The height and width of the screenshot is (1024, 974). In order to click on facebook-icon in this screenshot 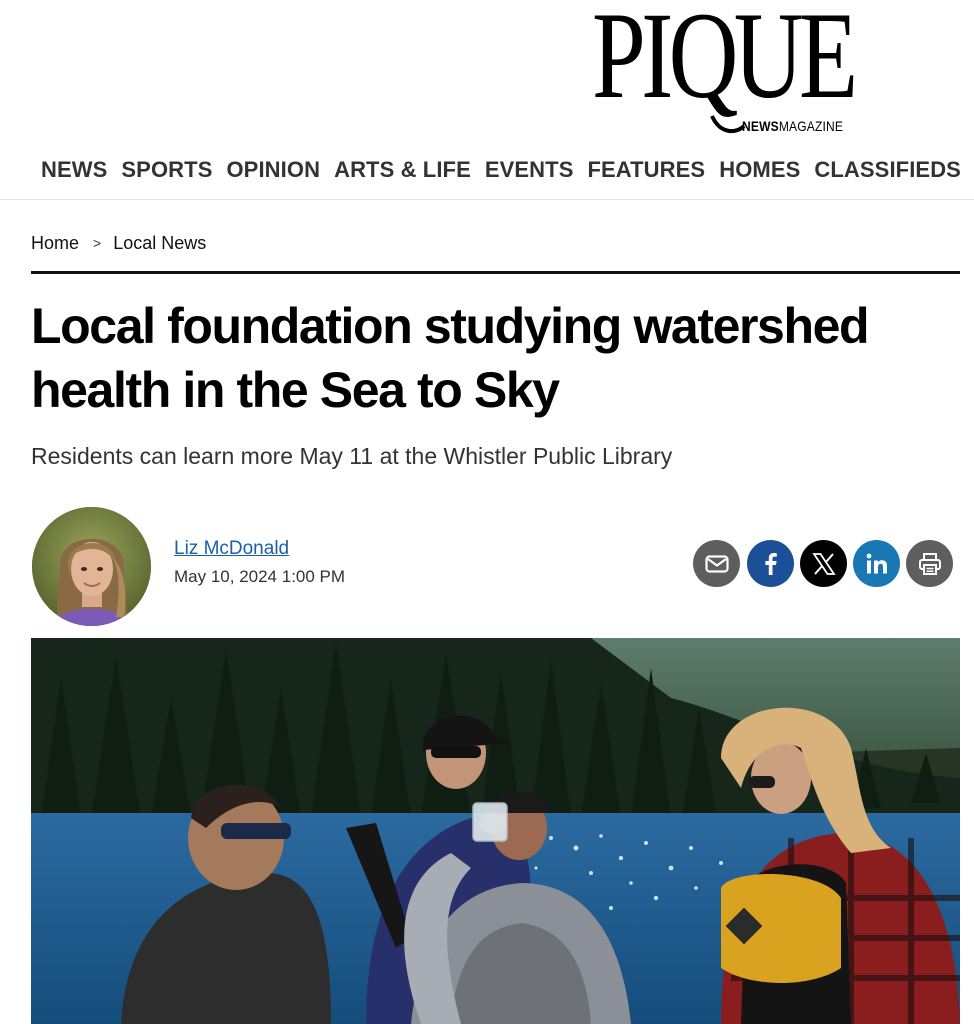, I will do `click(770, 563)`.